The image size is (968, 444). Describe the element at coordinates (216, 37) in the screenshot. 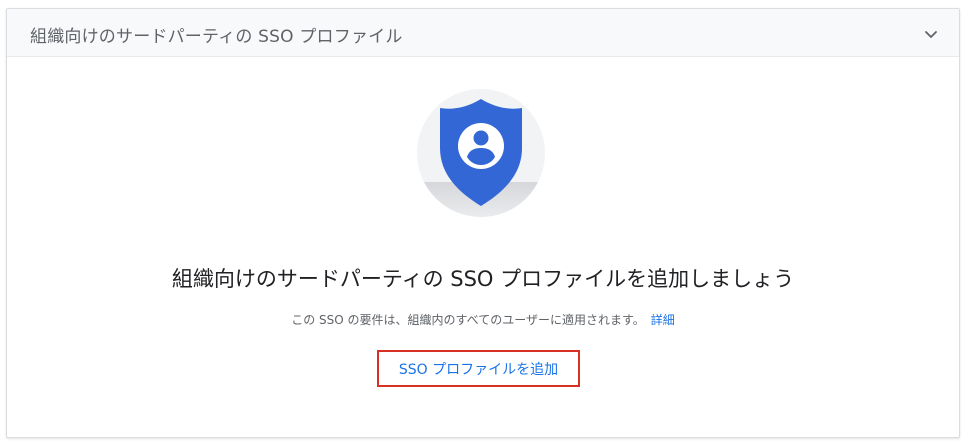

I see `card-title: 組織向けのサードパーティの SSO プロファイル` at that location.